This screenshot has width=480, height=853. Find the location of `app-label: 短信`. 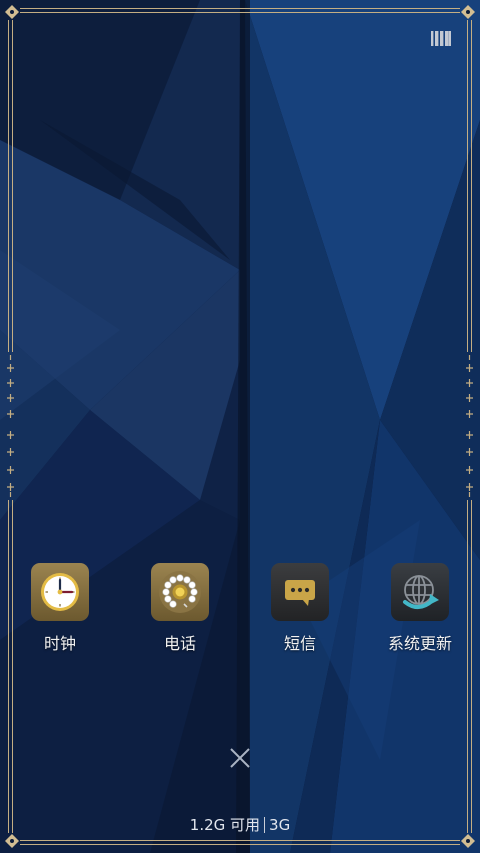

app-label: 短信 is located at coordinates (299, 643).